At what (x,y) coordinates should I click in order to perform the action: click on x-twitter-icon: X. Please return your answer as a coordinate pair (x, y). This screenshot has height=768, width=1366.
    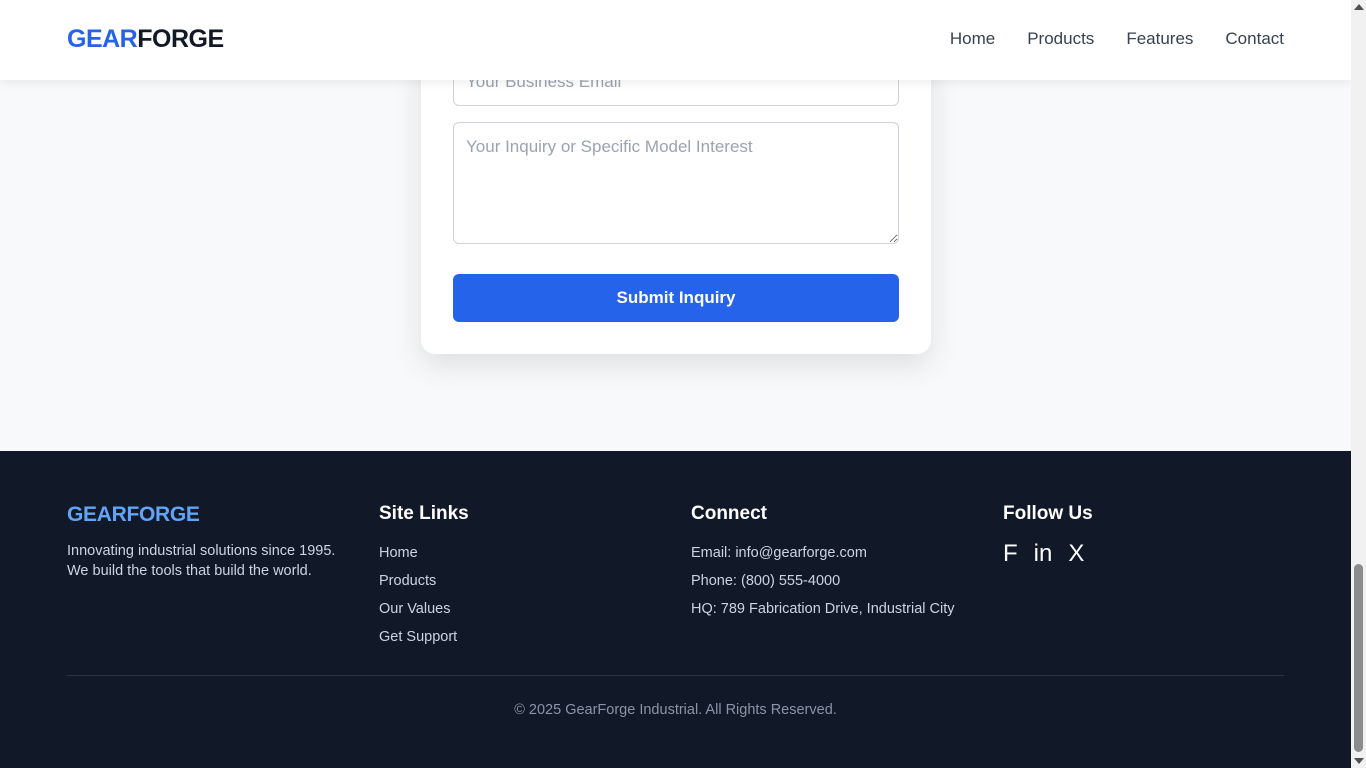
    Looking at the image, I should click on (1076, 554).